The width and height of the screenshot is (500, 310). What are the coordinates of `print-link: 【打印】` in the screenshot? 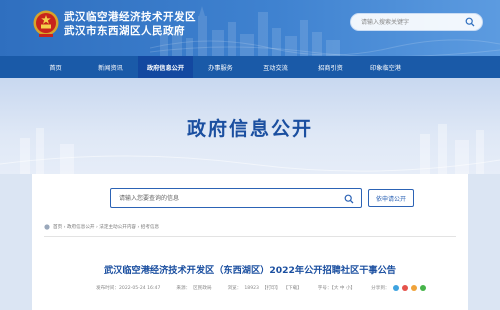 It's located at (271, 288).